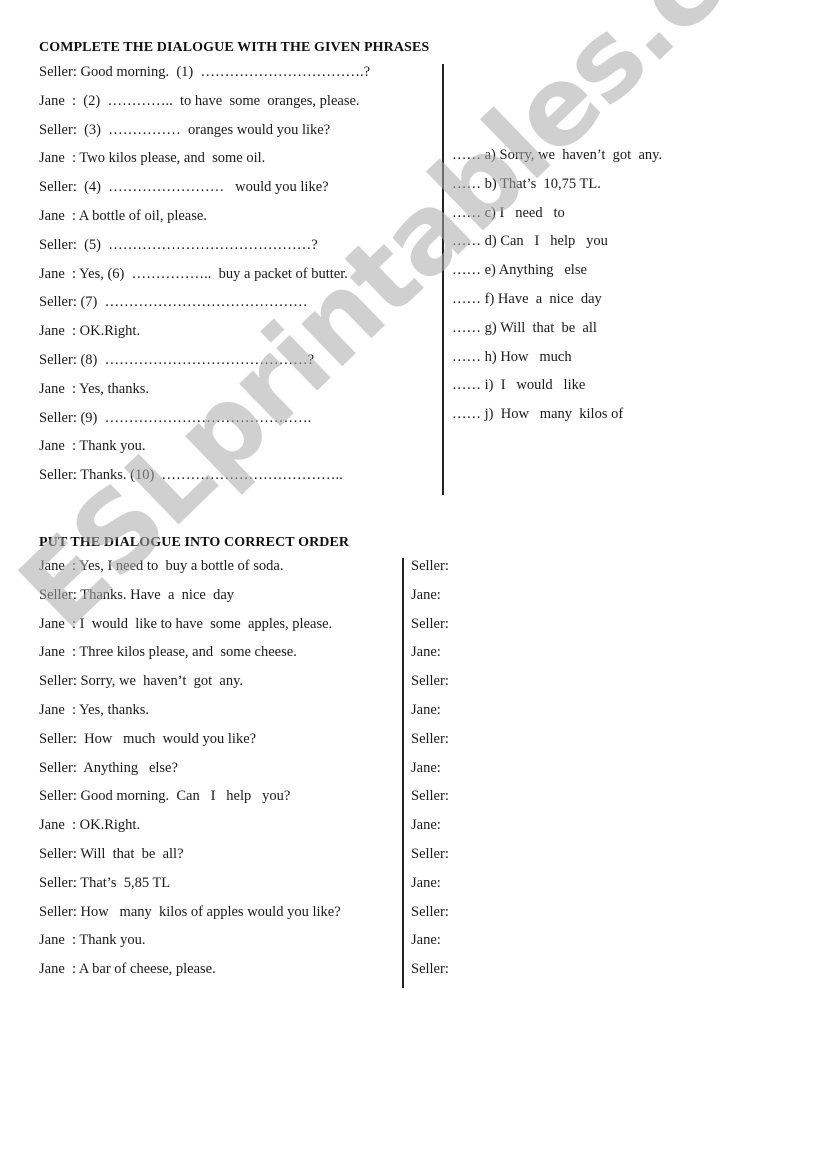  Describe the element at coordinates (165, 796) in the screenshot. I see `scrambled-line: Seller: Good morning. Can I help you?` at that location.